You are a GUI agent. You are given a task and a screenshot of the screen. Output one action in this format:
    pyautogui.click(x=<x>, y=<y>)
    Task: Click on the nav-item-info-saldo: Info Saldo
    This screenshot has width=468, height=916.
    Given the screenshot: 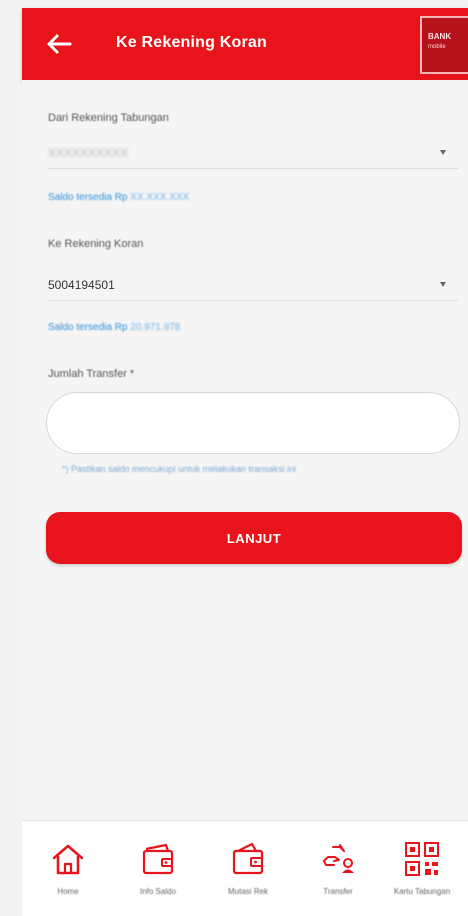 What is the action you would take?
    pyautogui.click(x=158, y=874)
    